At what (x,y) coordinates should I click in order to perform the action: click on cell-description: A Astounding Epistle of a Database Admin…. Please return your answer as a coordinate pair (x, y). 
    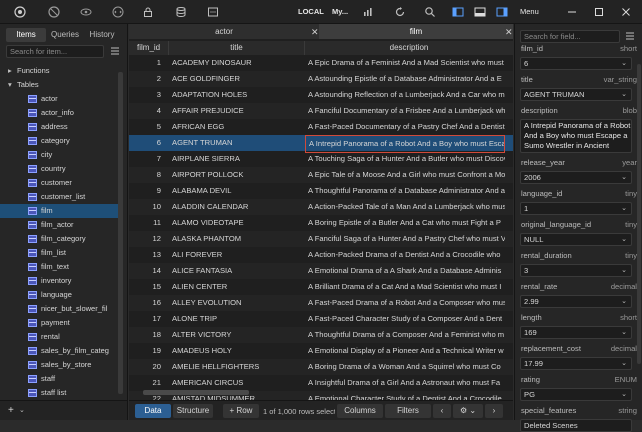
    Looking at the image, I should click on (405, 79).